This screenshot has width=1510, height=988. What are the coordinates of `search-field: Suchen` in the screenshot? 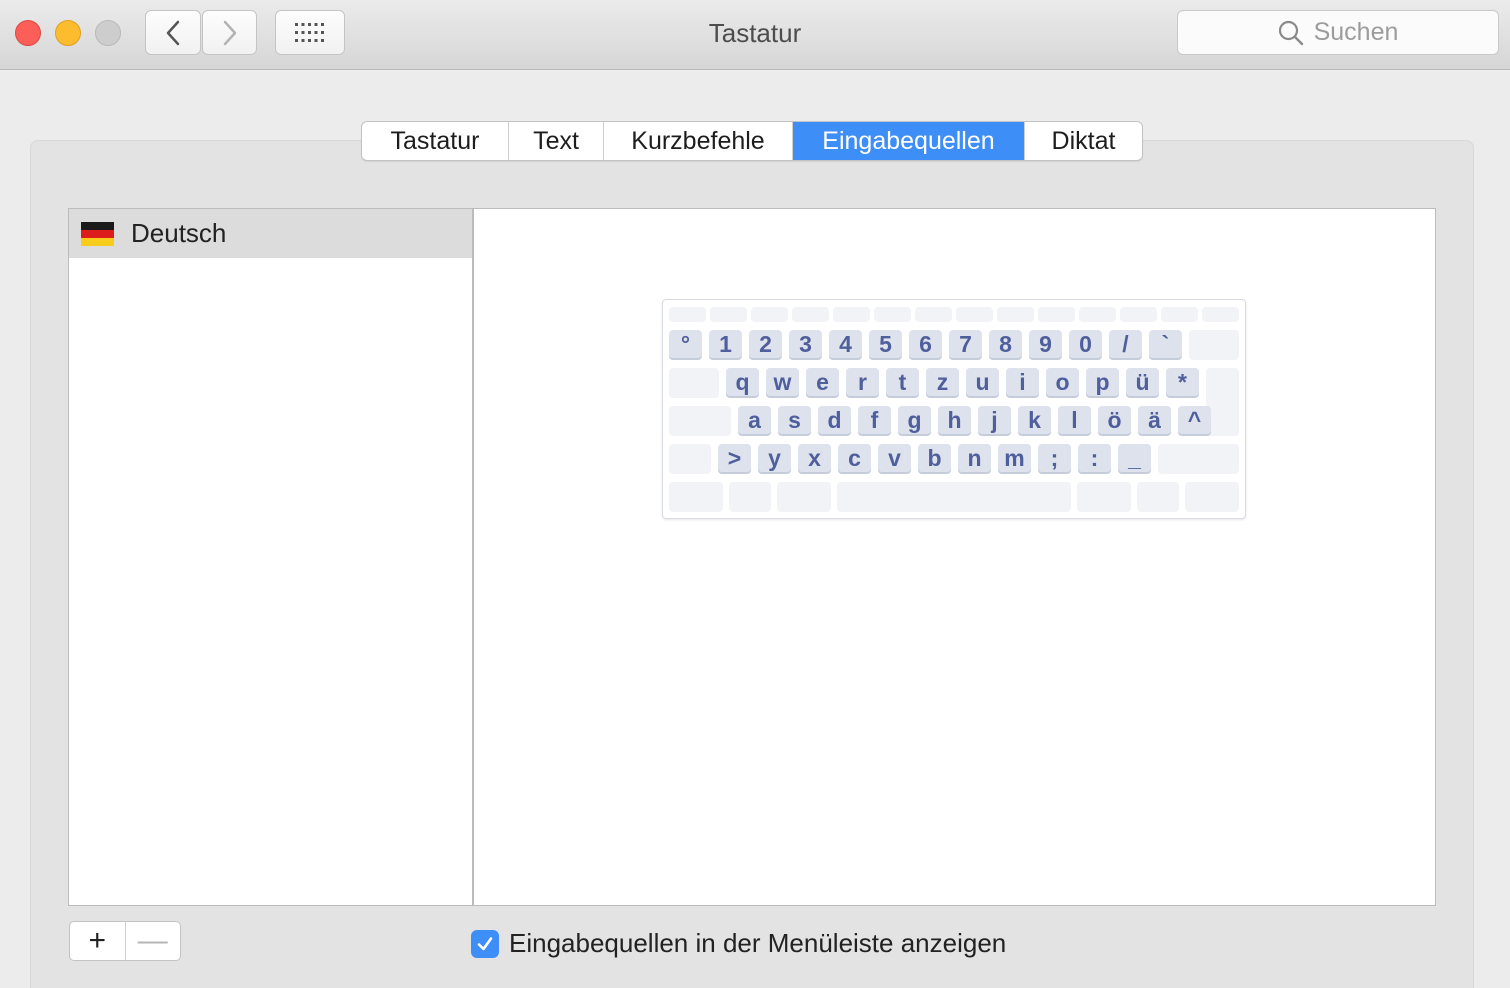 It's located at (1338, 32).